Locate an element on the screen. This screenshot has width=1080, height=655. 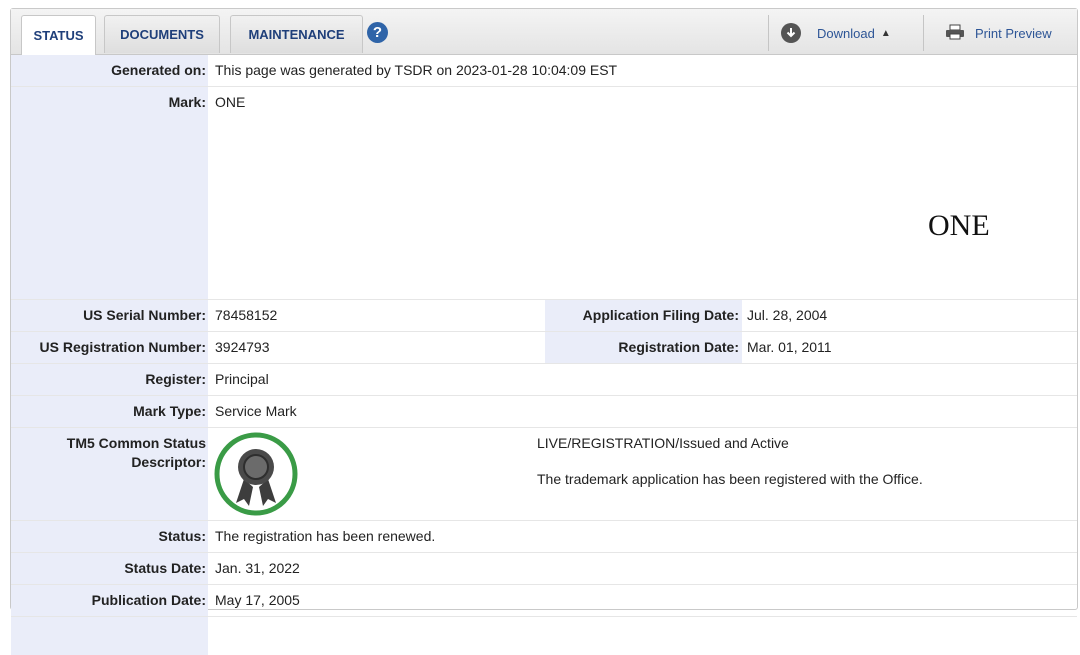
filing-date-value: Jul. 28, 2004 is located at coordinates (787, 315).